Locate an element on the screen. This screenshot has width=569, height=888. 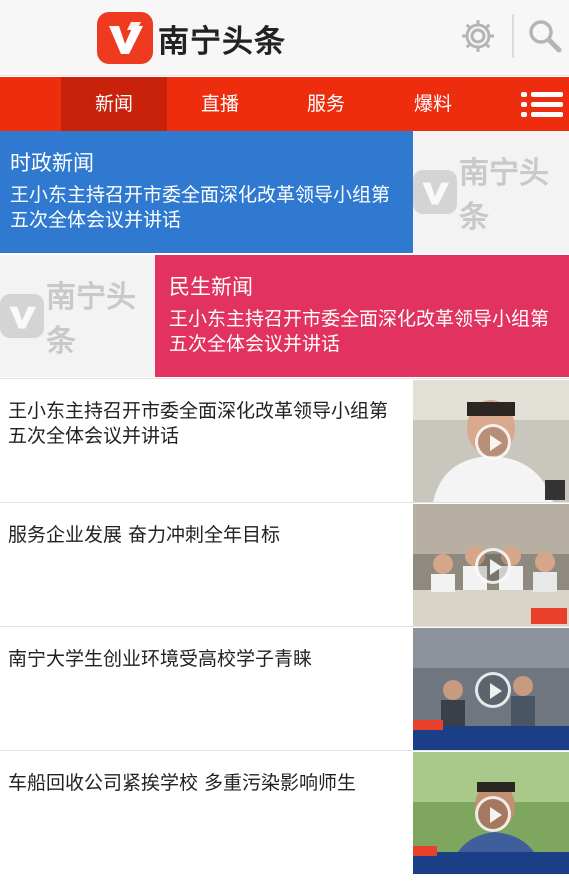
feature-livelihood: 南宁头条 民生新闻 王小东主持召开市委全面深化改革领导小组第五次全体会议并讲话 is located at coordinates (284, 316).